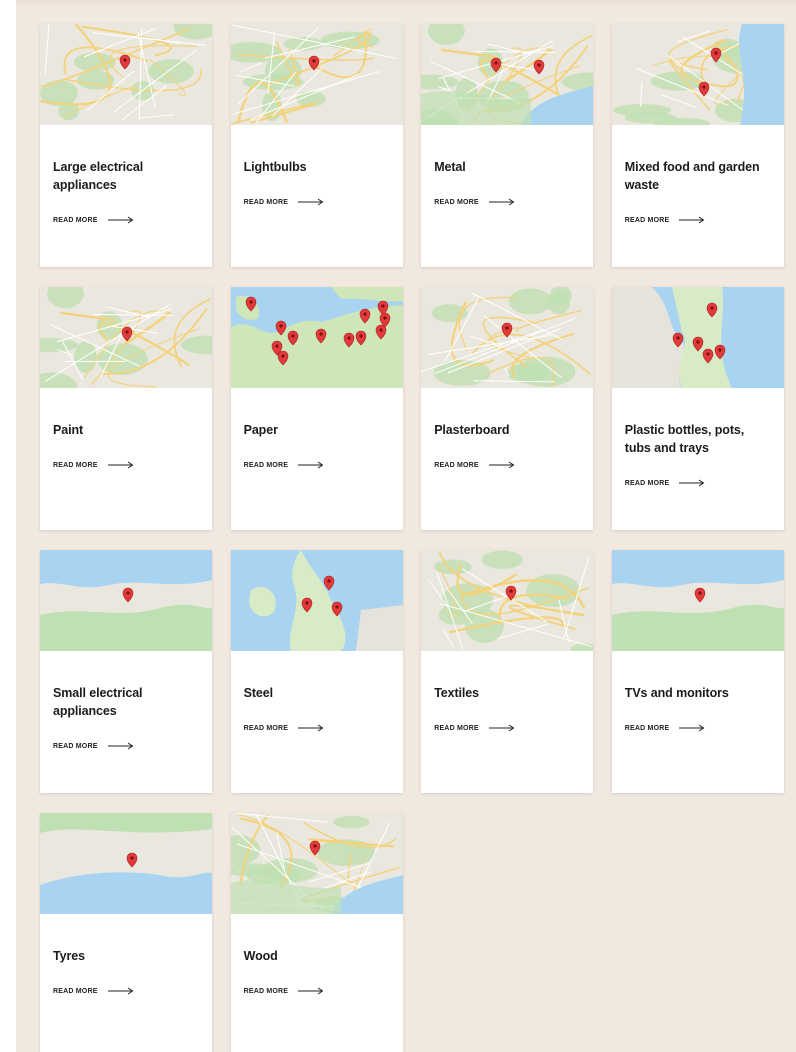  I want to click on material-card-6: Paper READ MORE, so click(316, 408).